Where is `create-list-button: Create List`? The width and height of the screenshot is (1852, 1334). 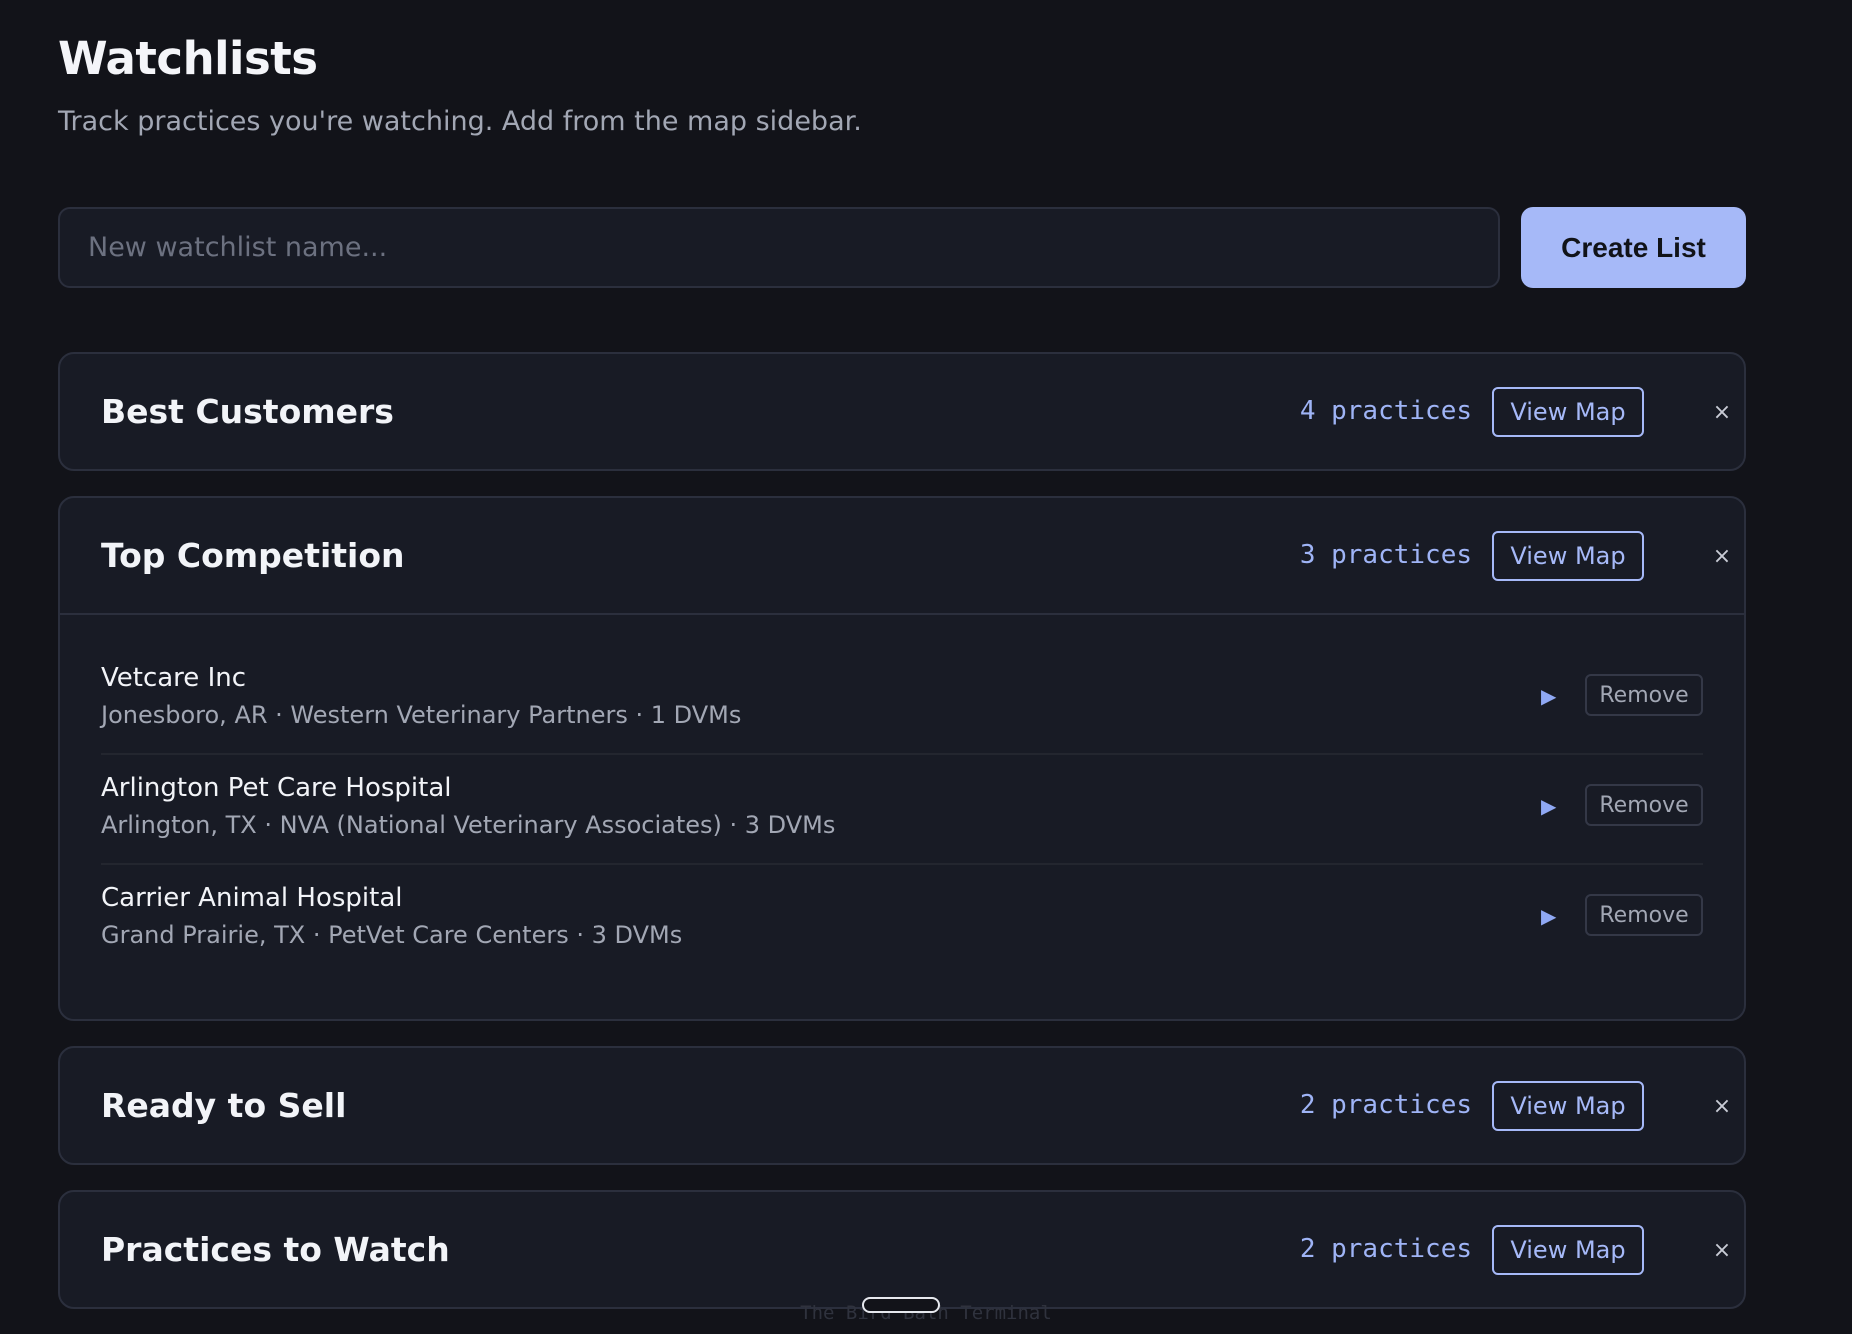
create-list-button: Create List is located at coordinates (1633, 247).